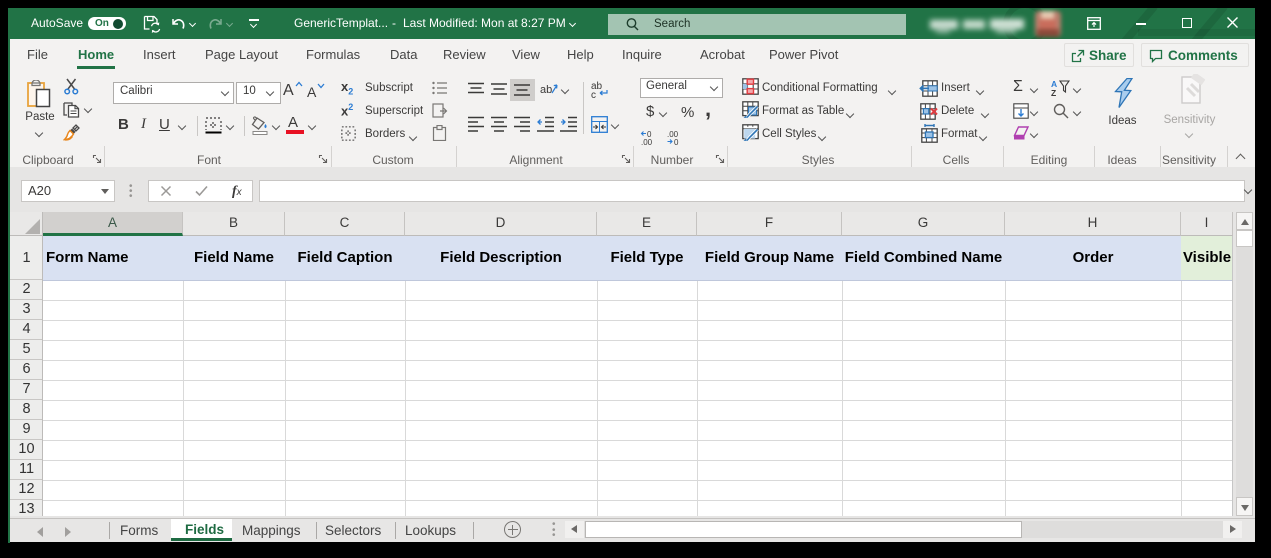  What do you see at coordinates (647, 142) in the screenshot?
I see `svg-text: .00` at bounding box center [647, 142].